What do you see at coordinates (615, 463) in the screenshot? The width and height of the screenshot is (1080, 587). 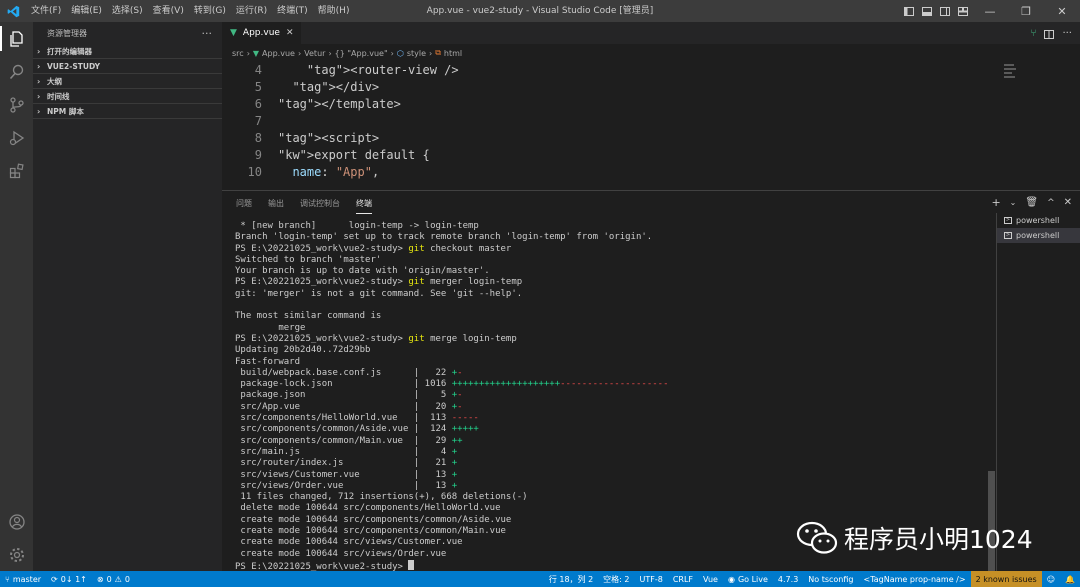 I see `terminal-line: src/router/index.js | 21 +` at bounding box center [615, 463].